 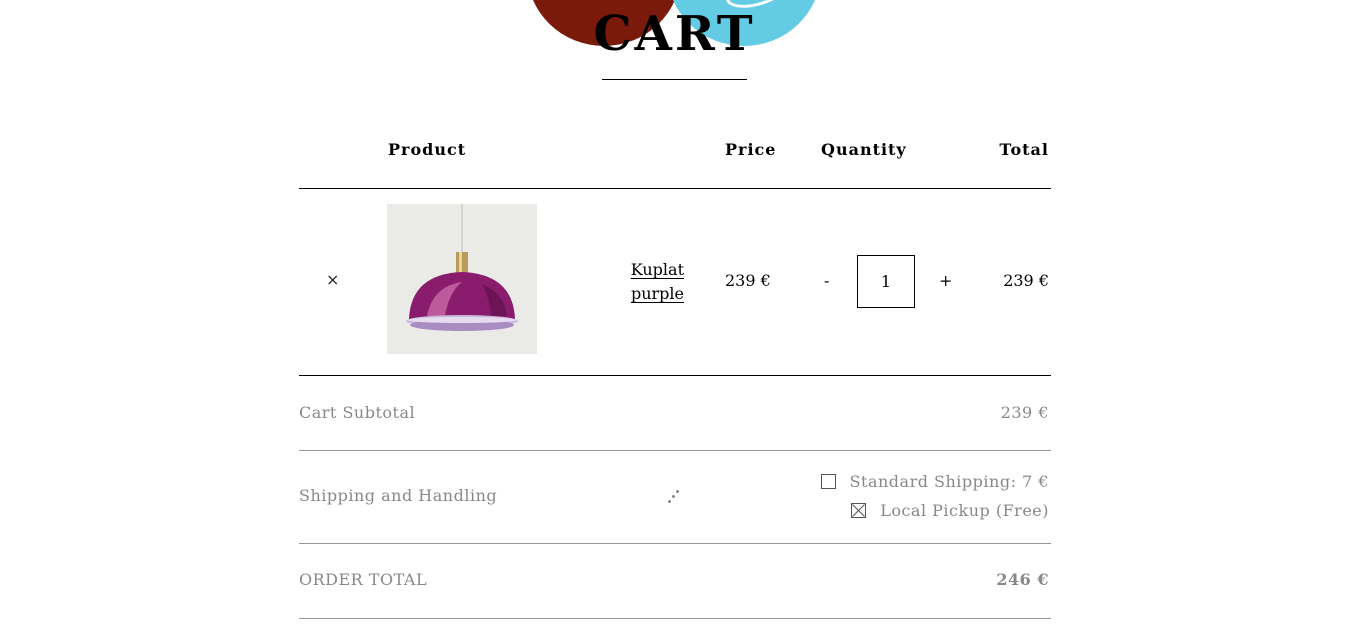 I want to click on item-price: 239 €, so click(x=748, y=280).